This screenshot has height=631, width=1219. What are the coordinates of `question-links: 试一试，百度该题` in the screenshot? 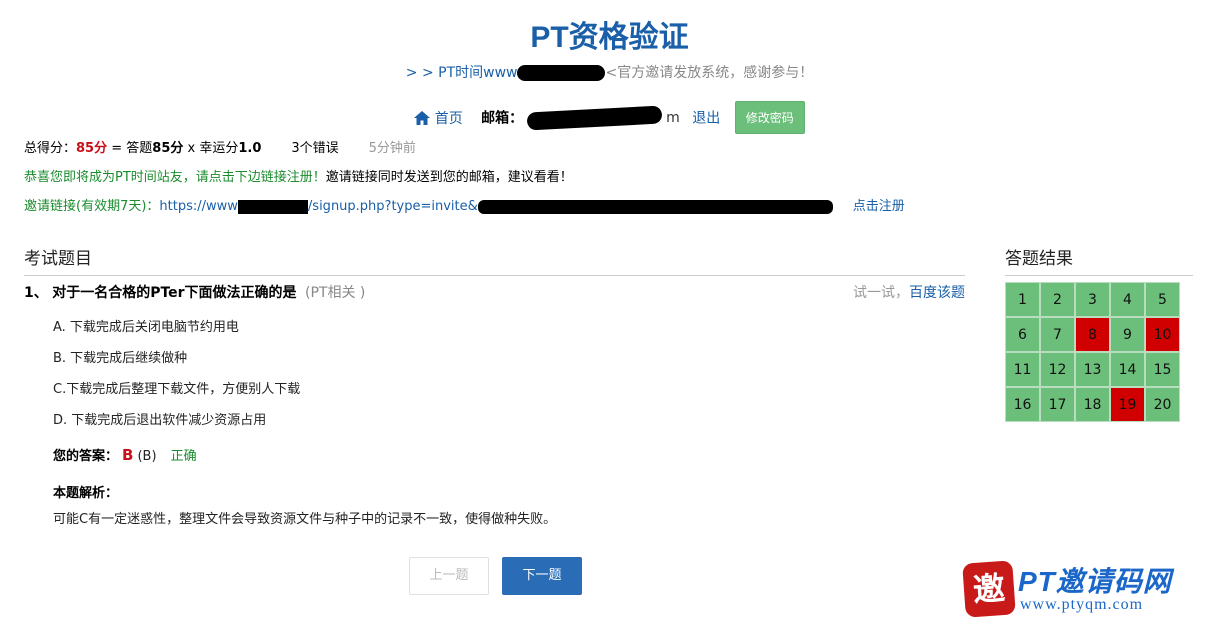 It's located at (909, 292).